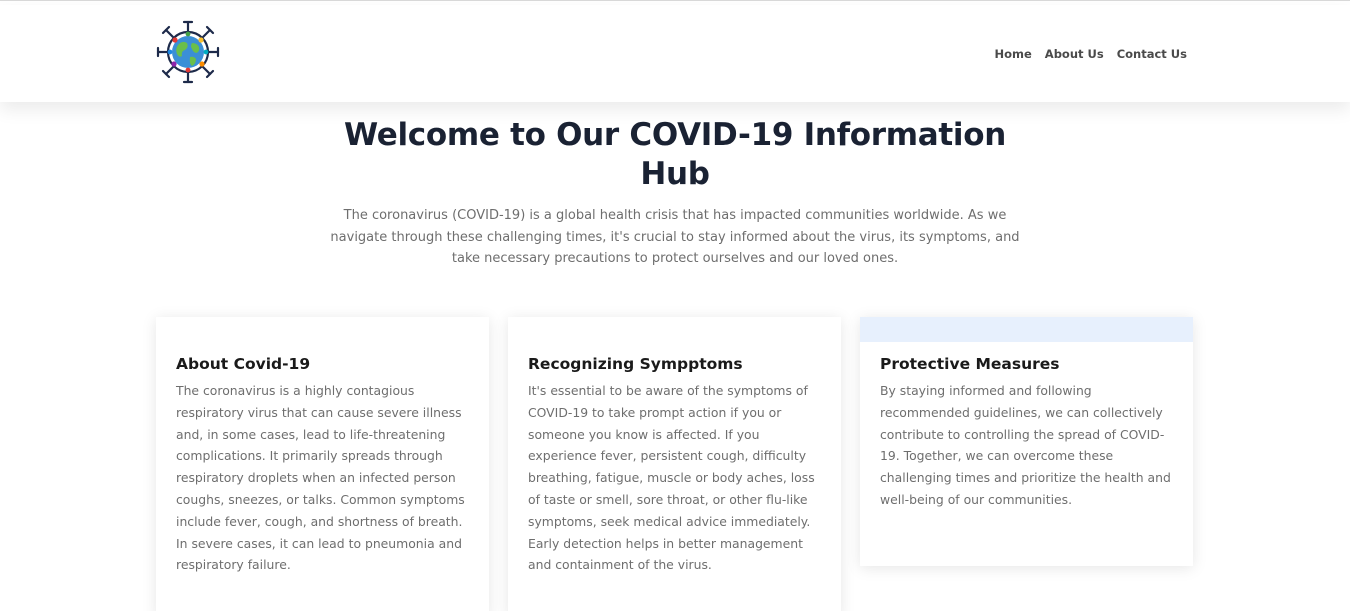 This screenshot has width=1350, height=611. Describe the element at coordinates (635, 364) in the screenshot. I see `card-title: Recognizing Sympptoms` at that location.